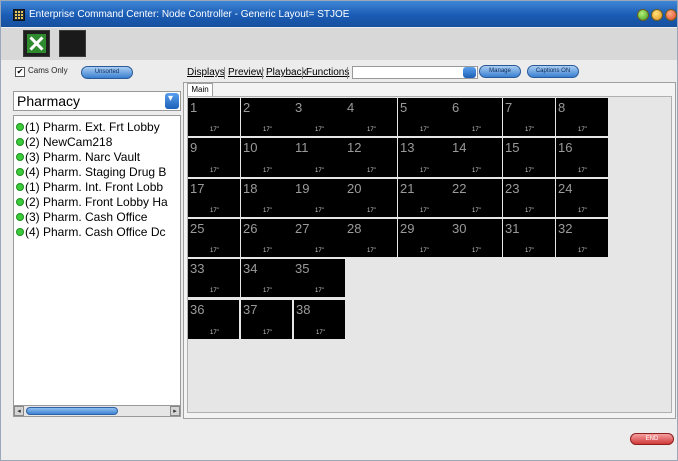  Describe the element at coordinates (319, 117) in the screenshot. I see `display-tile: 3 17"` at that location.